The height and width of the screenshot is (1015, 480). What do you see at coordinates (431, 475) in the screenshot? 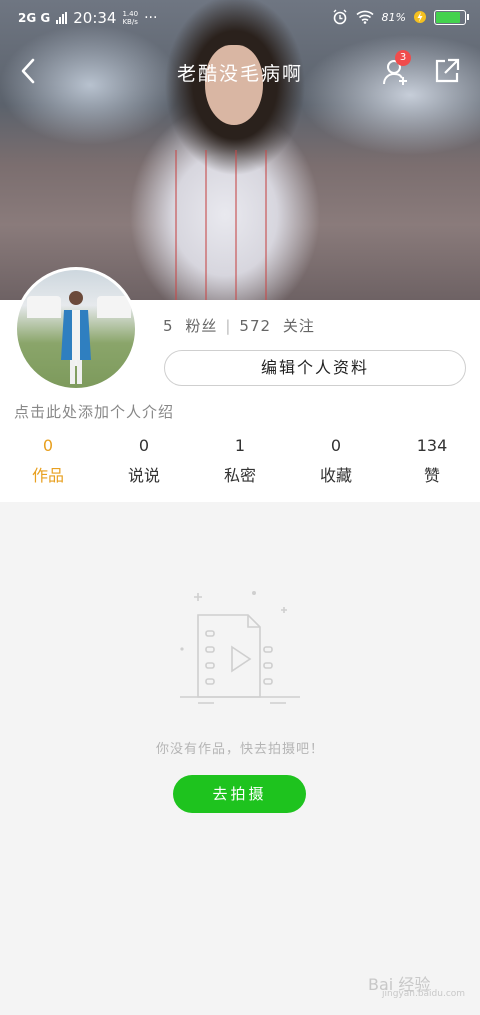
I see `tab-likes-label: 赞` at bounding box center [431, 475].